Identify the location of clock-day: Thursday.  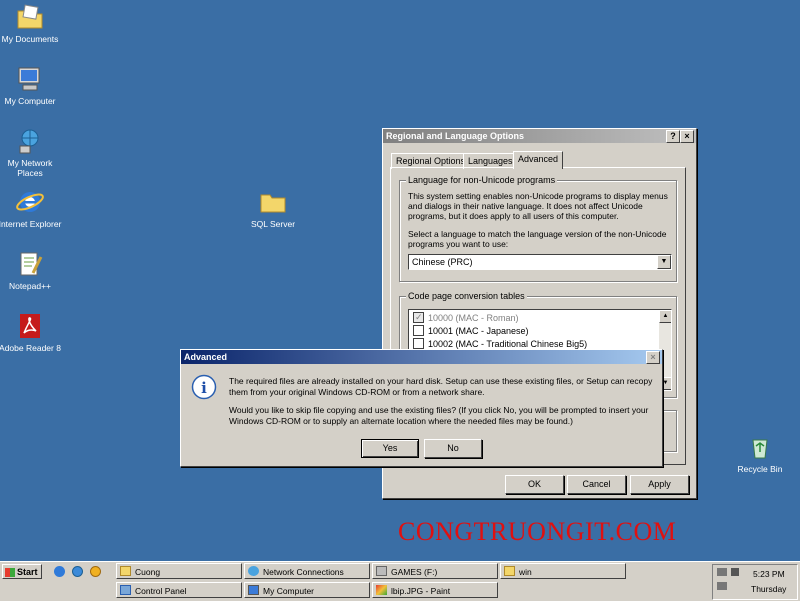
(769, 589).